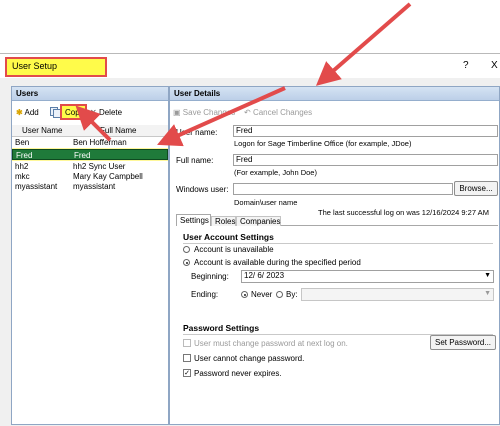 The image size is (500, 426). I want to click on arrow-to-selected-row, so click(221, 116).